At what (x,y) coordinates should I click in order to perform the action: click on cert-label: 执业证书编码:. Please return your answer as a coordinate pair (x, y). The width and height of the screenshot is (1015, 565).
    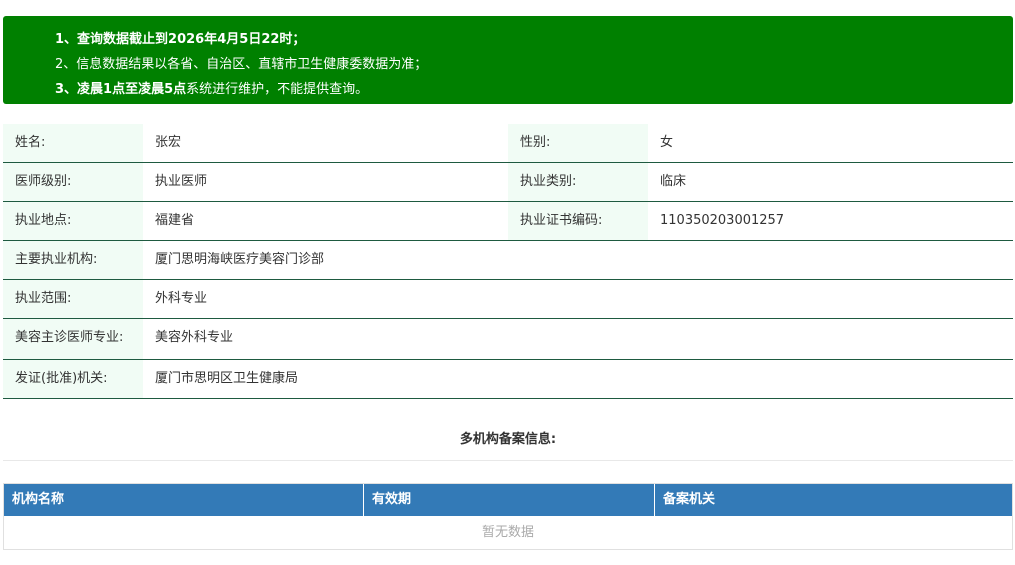
    Looking at the image, I should click on (578, 221).